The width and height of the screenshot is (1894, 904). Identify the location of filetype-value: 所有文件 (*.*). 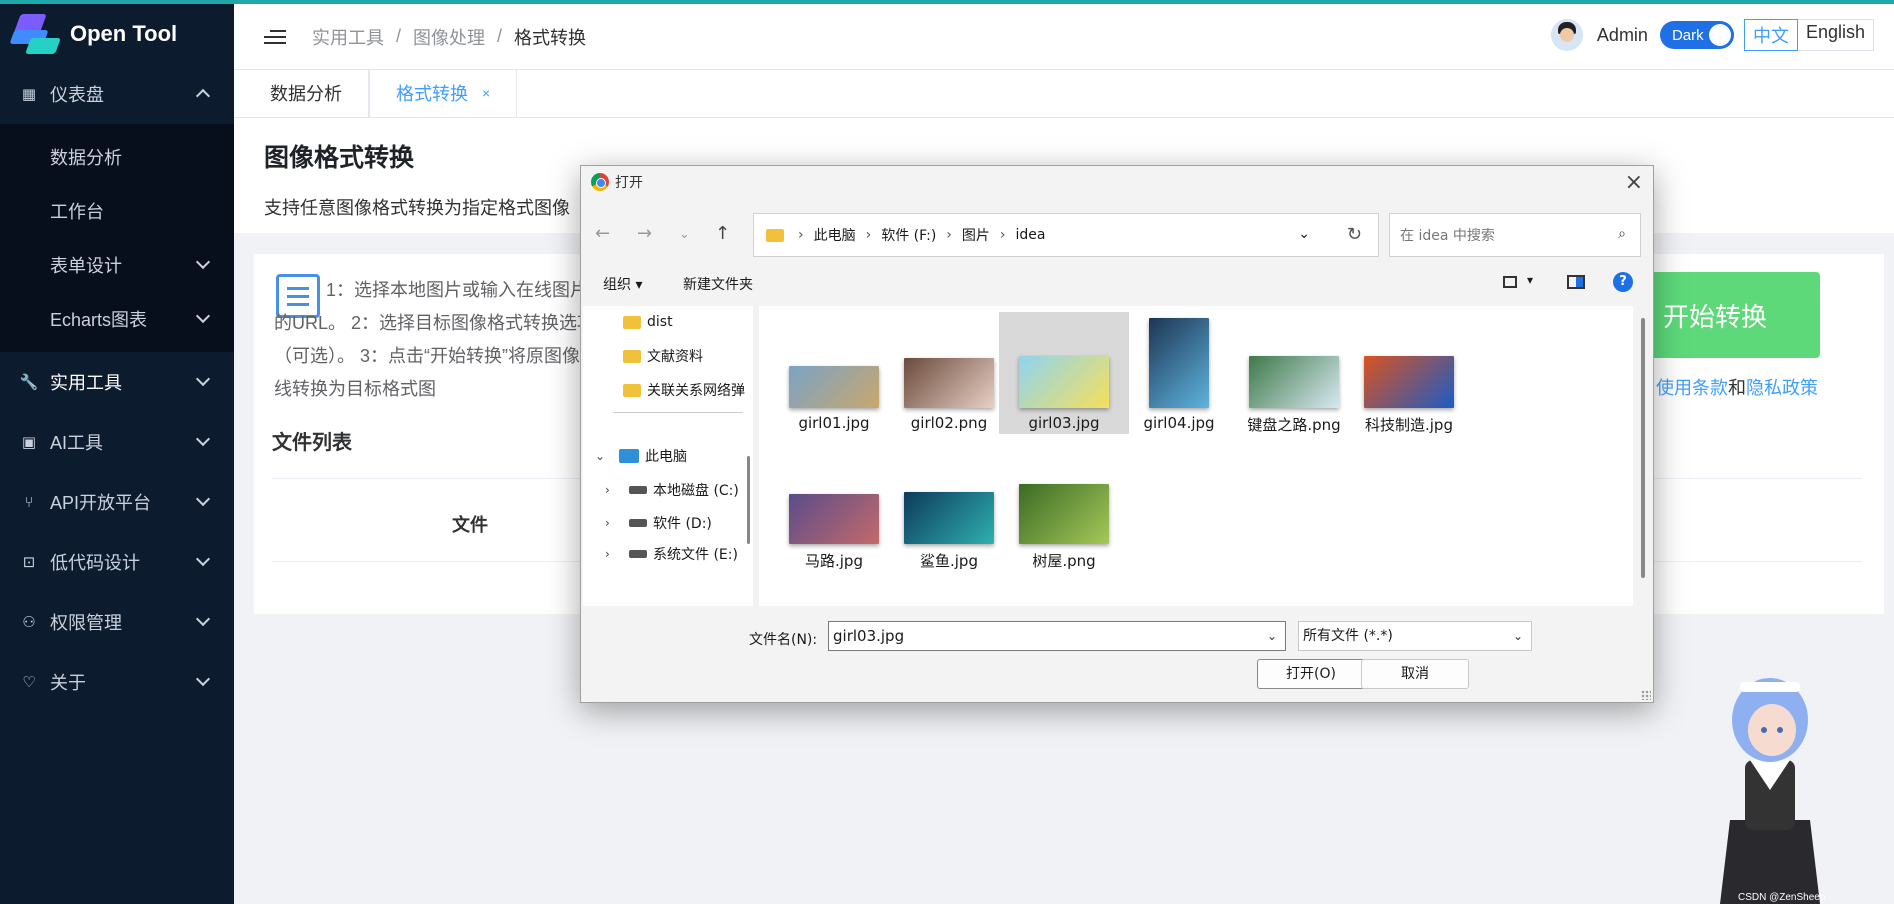
(1348, 636).